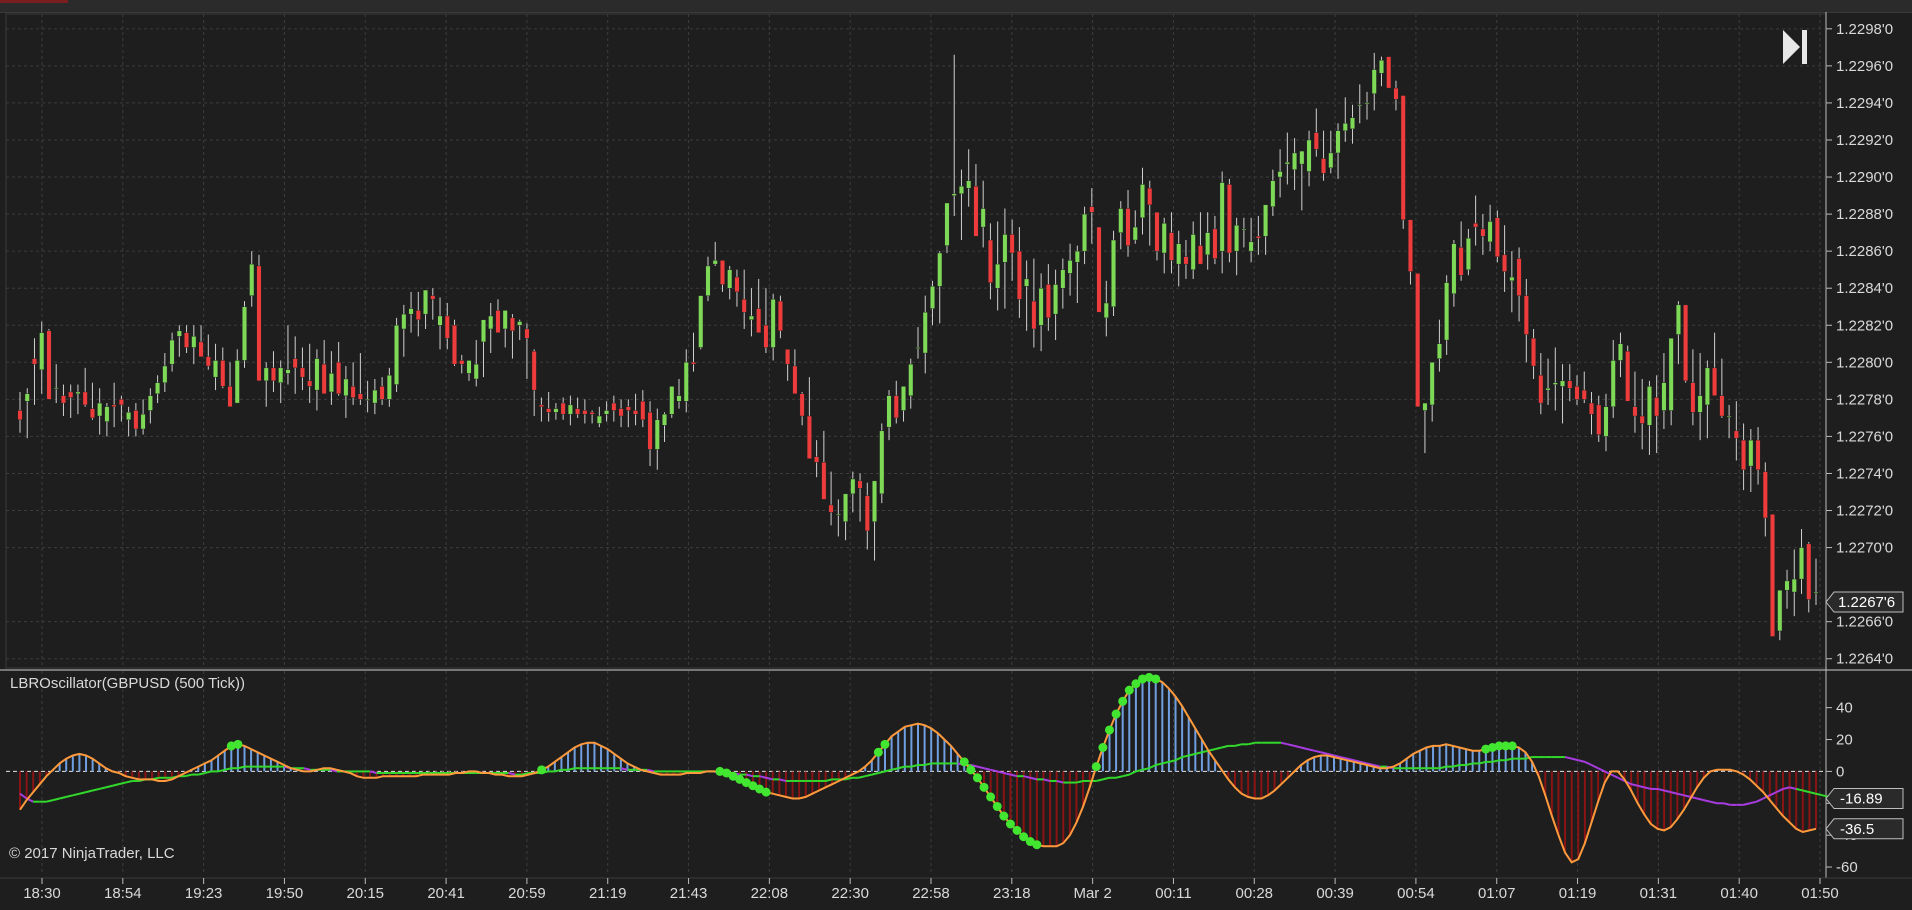  I want to click on time-tick-label: 22:58, so click(931, 893).